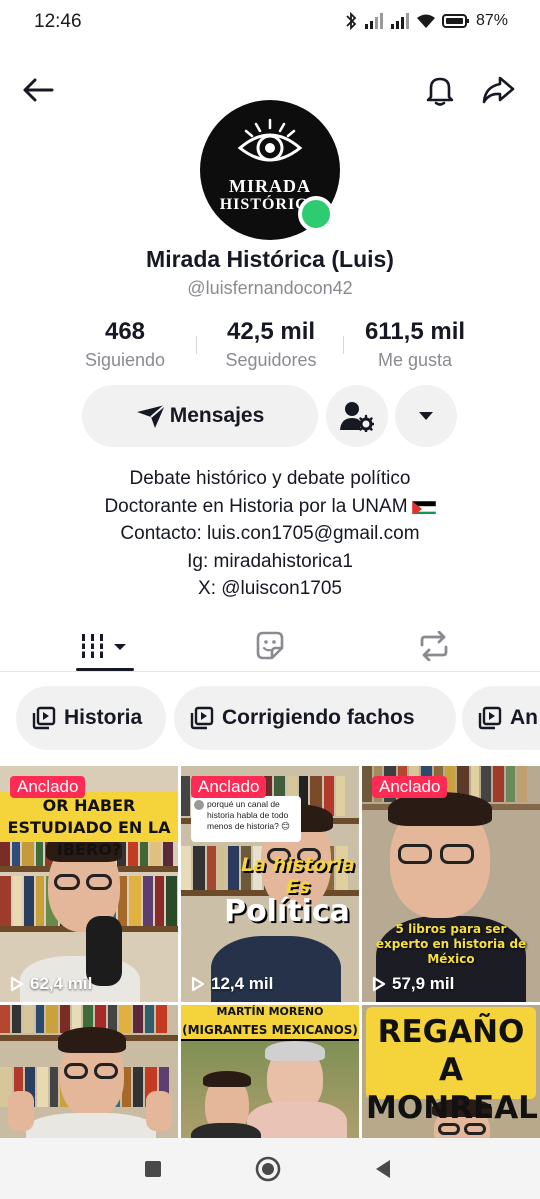 The width and height of the screenshot is (540, 1199). Describe the element at coordinates (524, 717) in the screenshot. I see `playlist-label: An` at that location.